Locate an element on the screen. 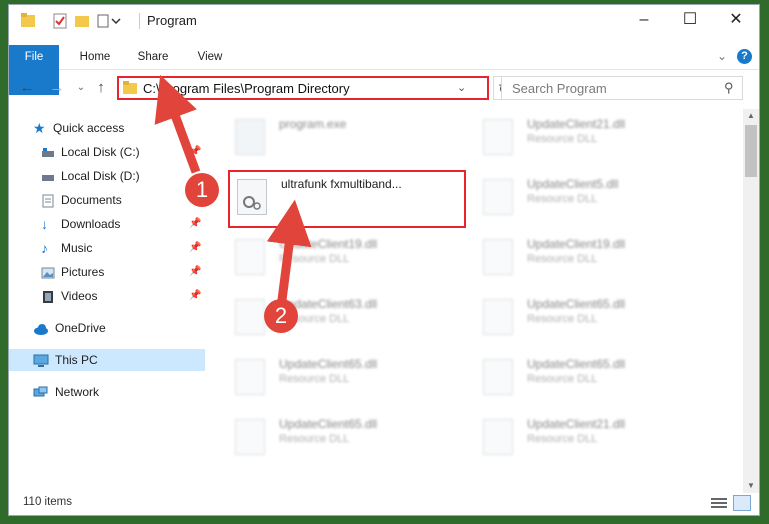 The height and width of the screenshot is (524, 769). address-dropdown-icon: ⌄ is located at coordinates (461, 87).